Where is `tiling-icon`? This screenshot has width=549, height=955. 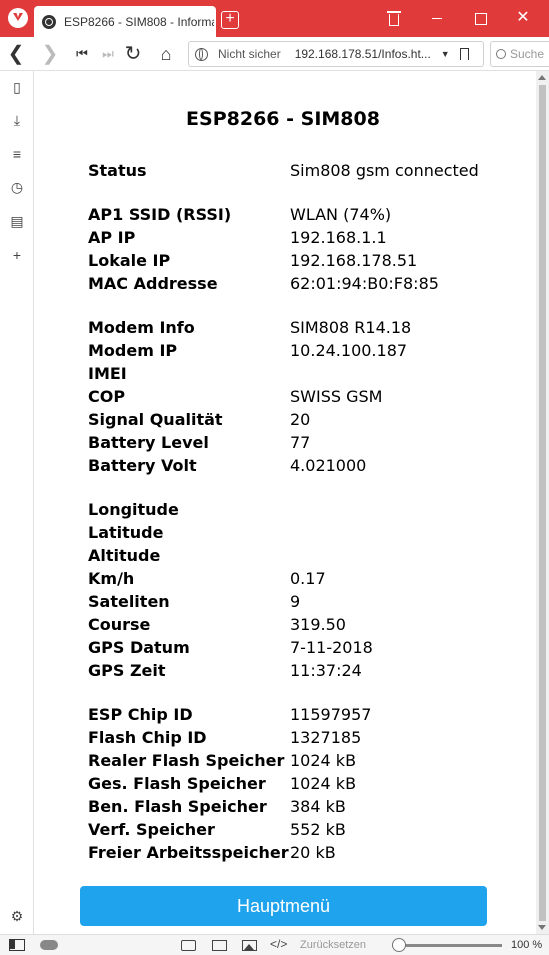
tiling-icon is located at coordinates (219, 945).